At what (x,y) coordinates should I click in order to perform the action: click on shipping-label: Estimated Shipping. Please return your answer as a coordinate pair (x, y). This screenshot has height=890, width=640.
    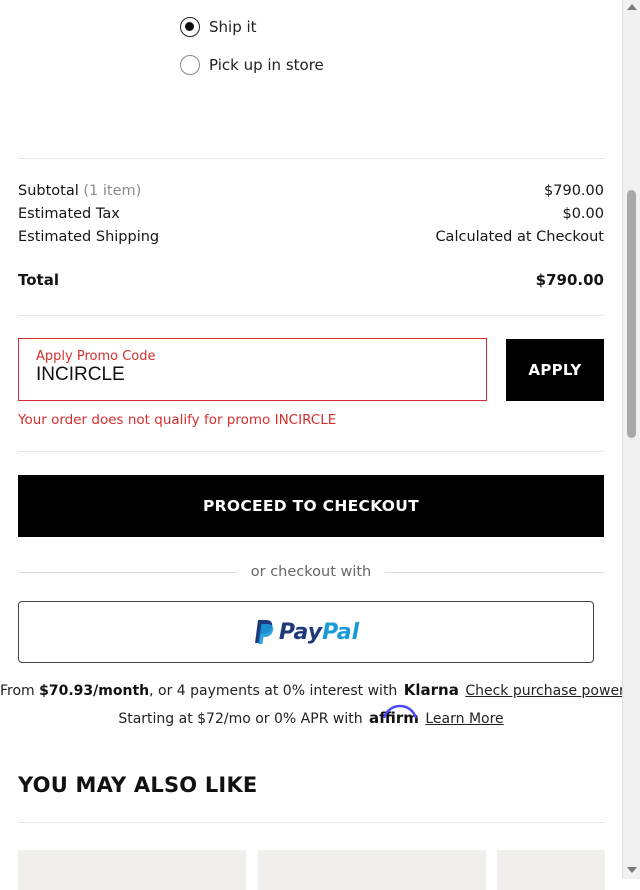
    Looking at the image, I should click on (89, 237).